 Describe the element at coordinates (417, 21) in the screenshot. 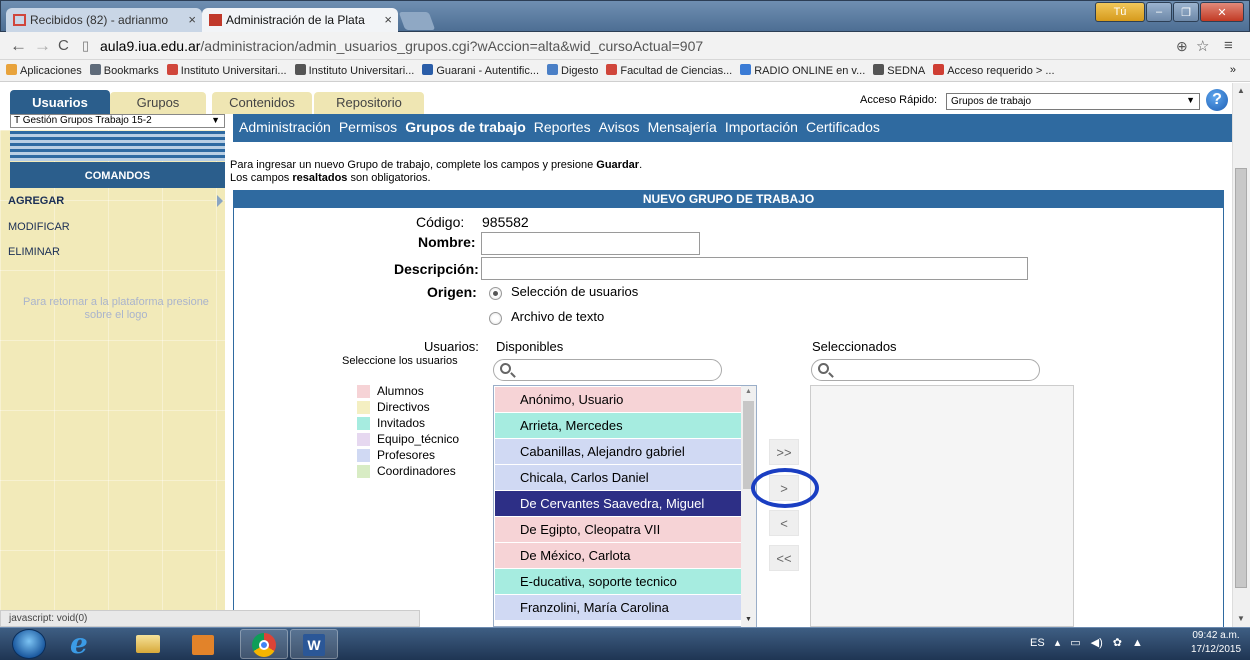

I see `new-tab-button` at that location.